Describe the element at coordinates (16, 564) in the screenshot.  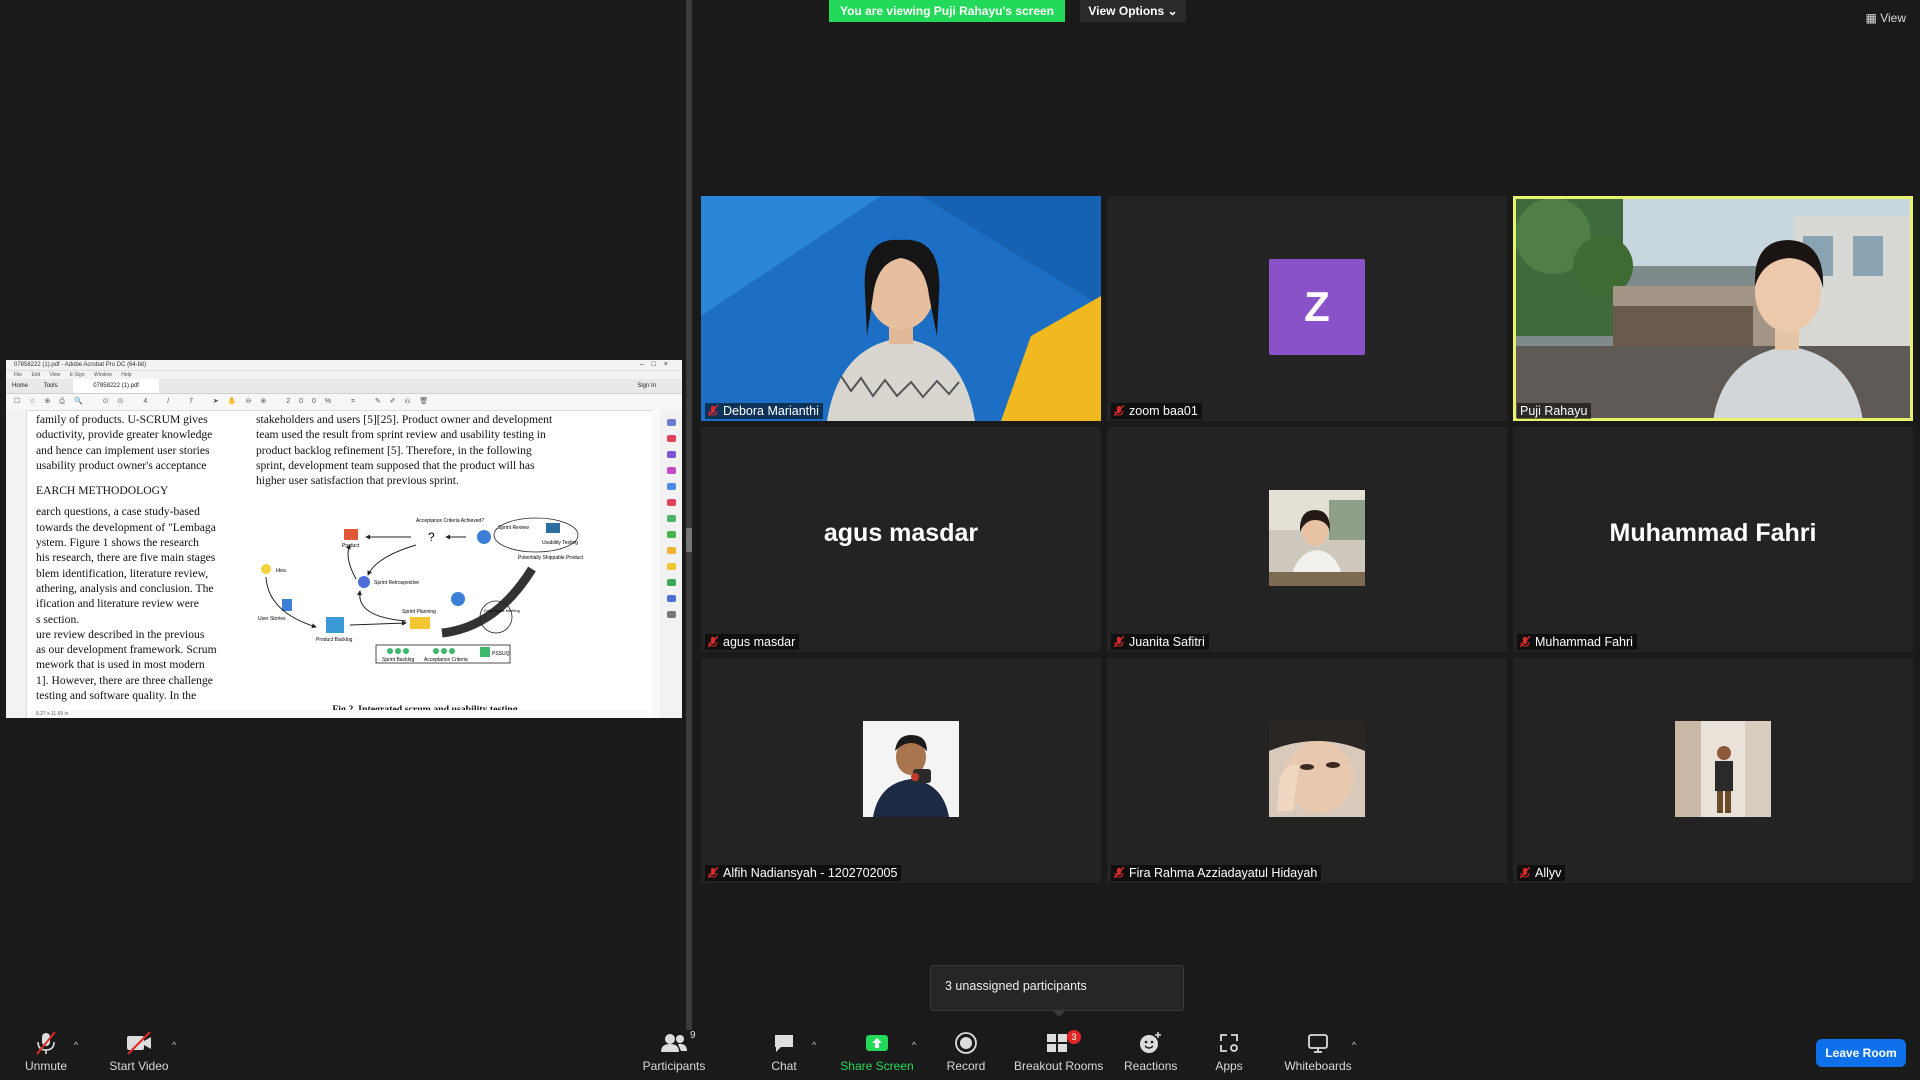
I see `acrobat-left-rail` at that location.